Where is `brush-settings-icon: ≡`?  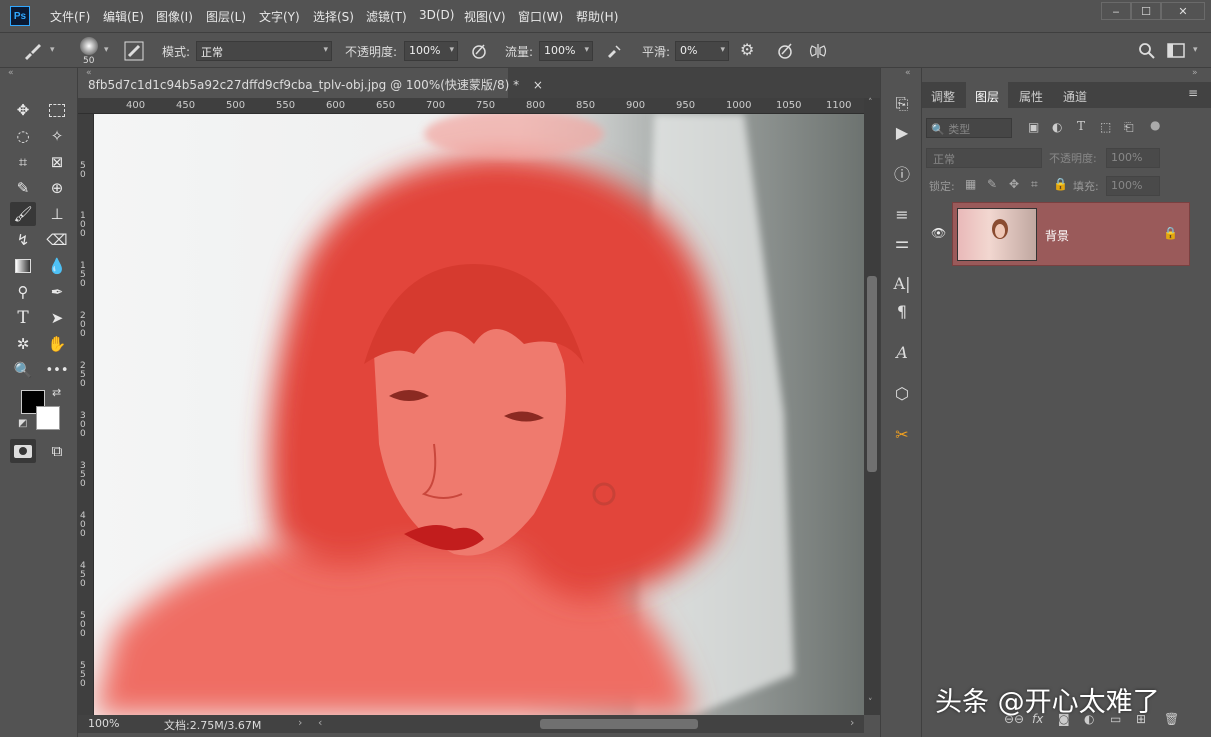
brush-settings-icon: ≡ is located at coordinates (902, 214).